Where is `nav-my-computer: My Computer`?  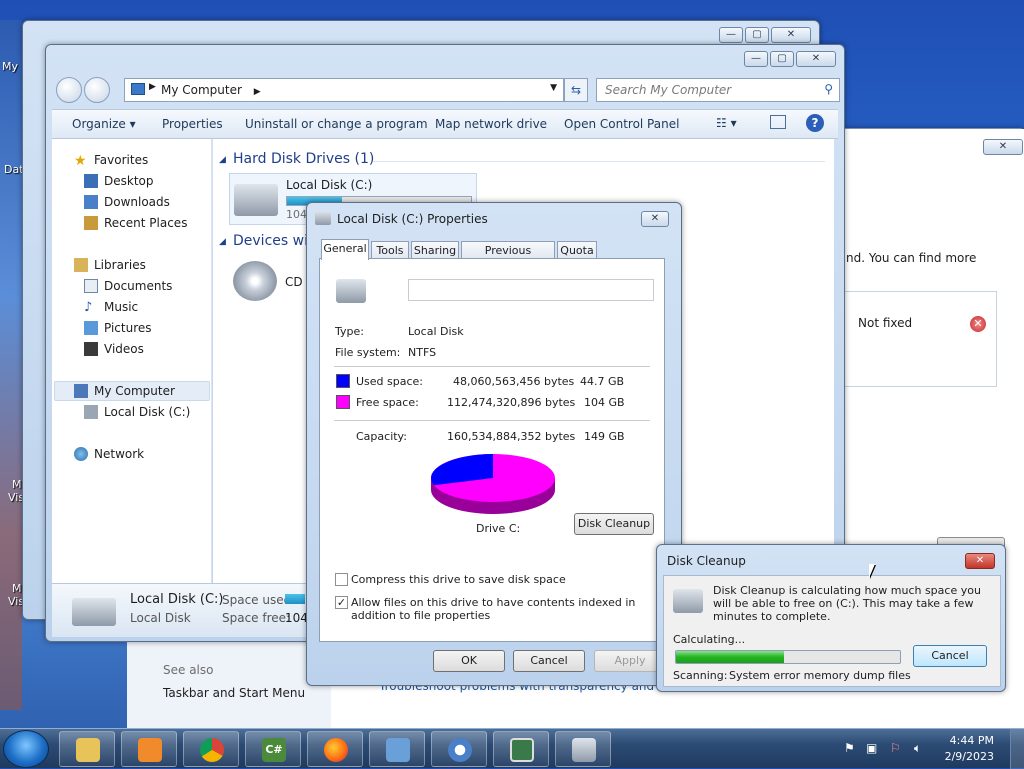 nav-my-computer: My Computer is located at coordinates (124, 391).